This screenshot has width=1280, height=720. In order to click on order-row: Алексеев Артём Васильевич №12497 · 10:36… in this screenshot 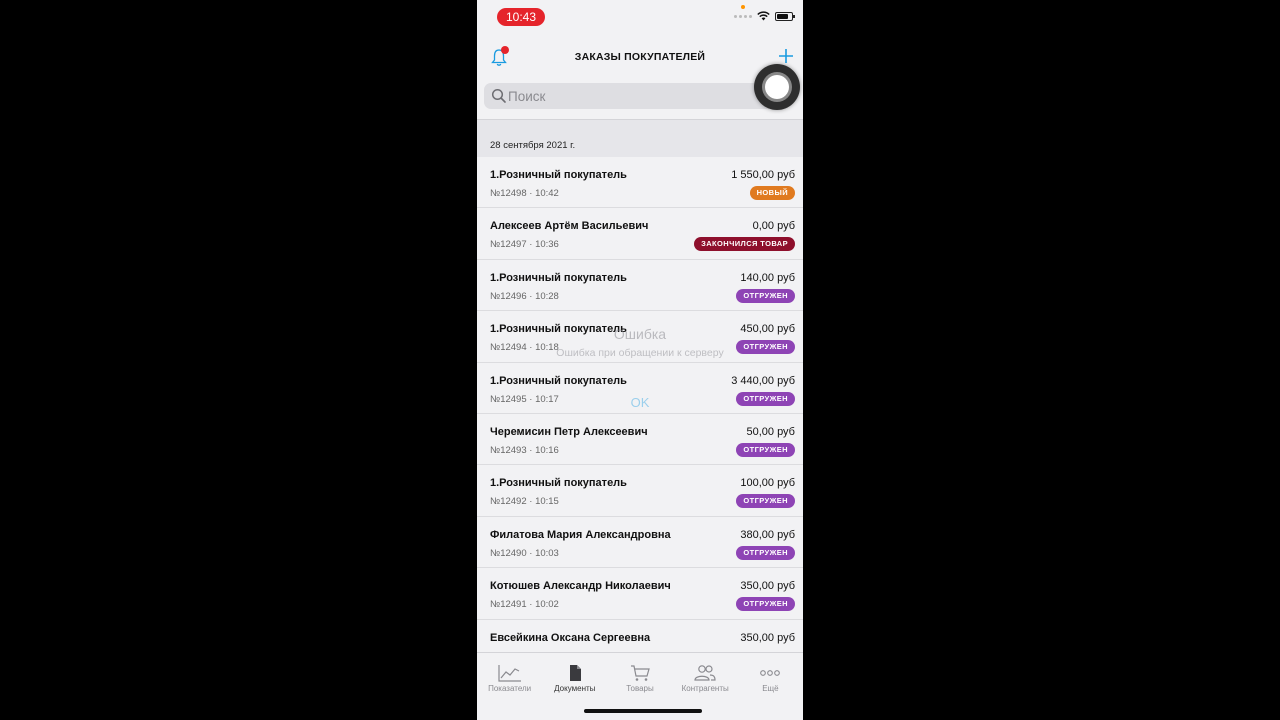, I will do `click(640, 234)`.